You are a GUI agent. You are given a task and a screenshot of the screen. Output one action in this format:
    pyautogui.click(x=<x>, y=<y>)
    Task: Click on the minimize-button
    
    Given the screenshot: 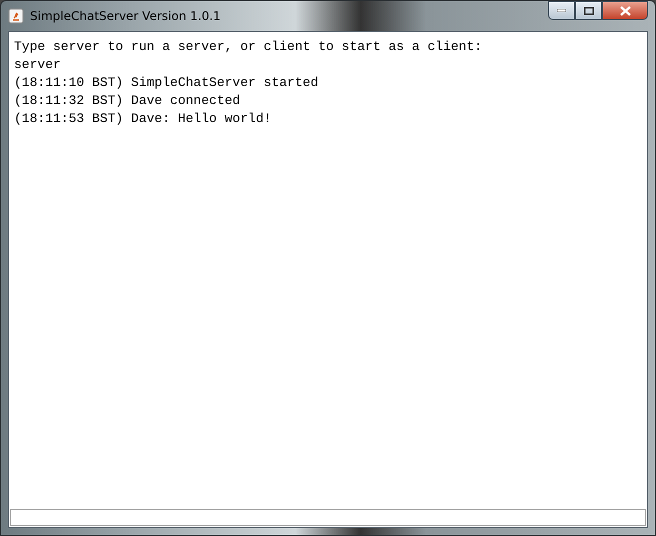 What is the action you would take?
    pyautogui.click(x=561, y=10)
    